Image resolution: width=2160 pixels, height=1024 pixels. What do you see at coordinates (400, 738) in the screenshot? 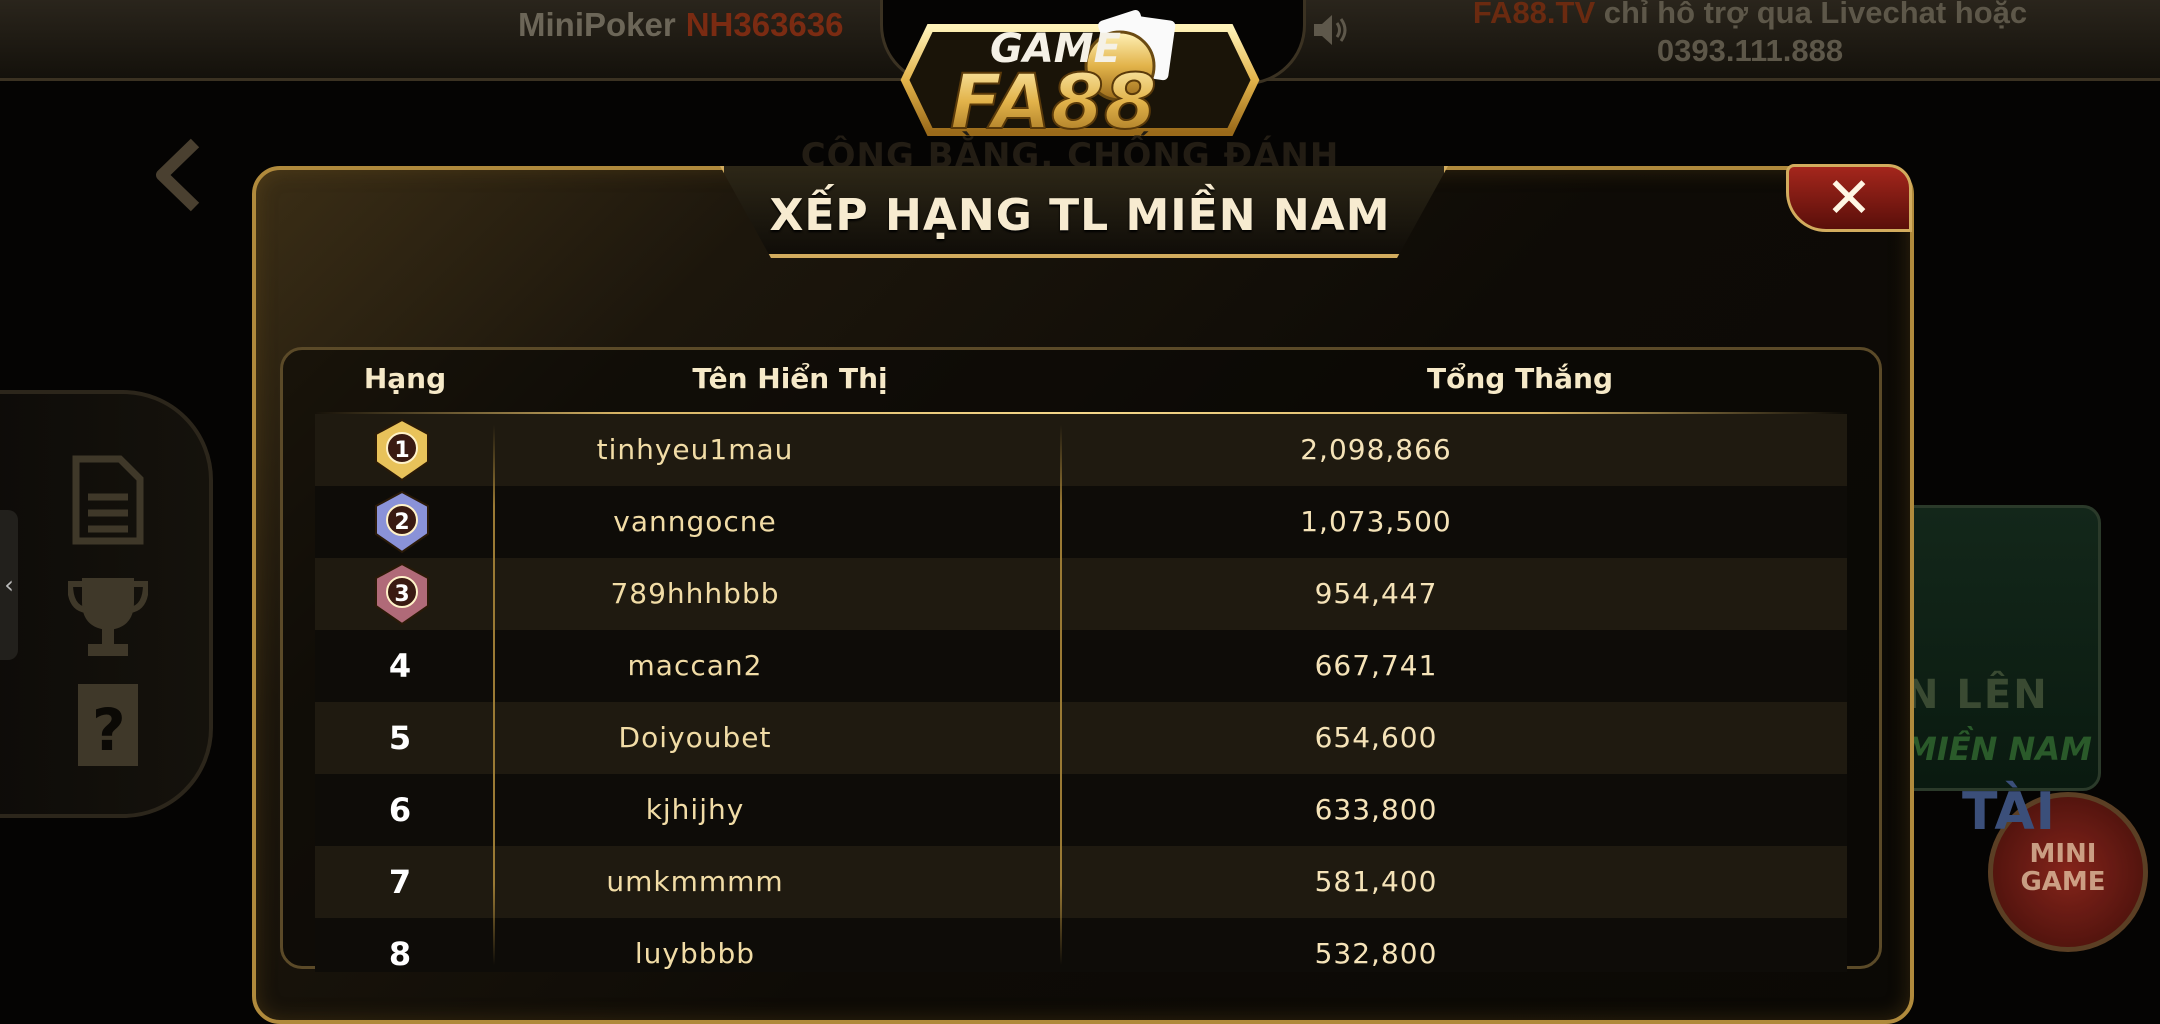
I see `rank-cell: 5` at bounding box center [400, 738].